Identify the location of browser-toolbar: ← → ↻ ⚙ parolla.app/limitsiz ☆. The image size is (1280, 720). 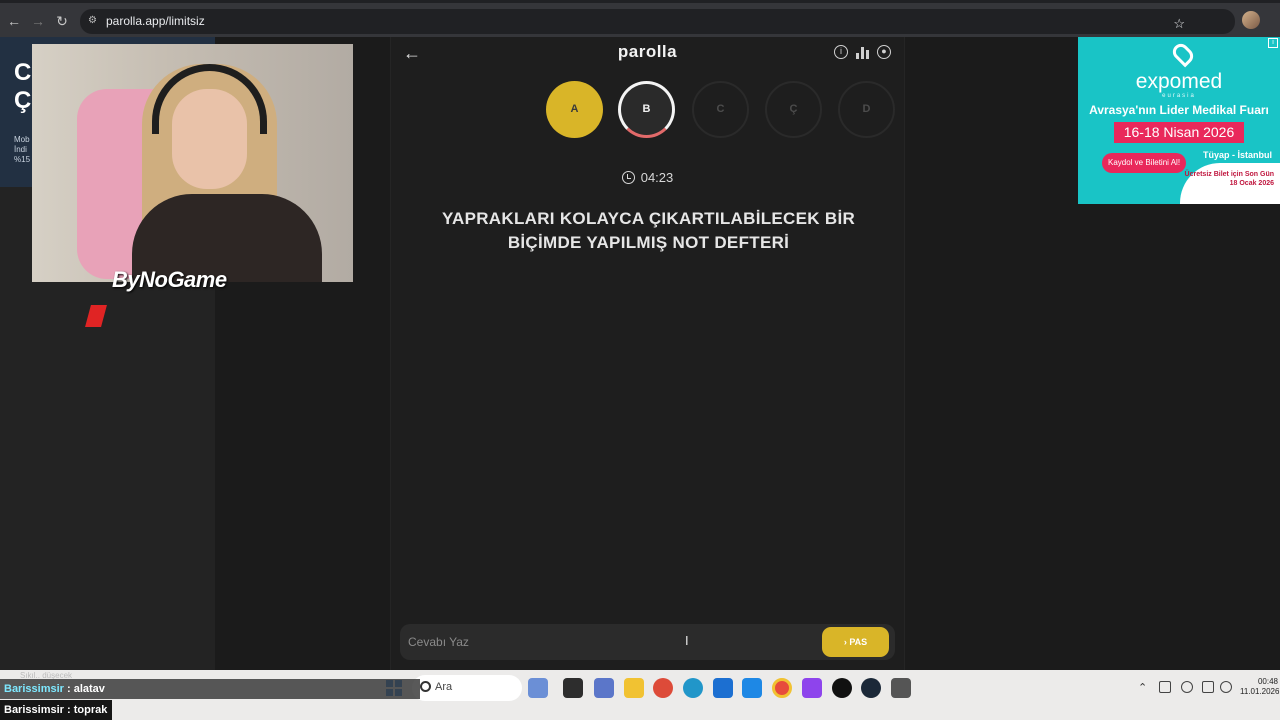
(640, 18).